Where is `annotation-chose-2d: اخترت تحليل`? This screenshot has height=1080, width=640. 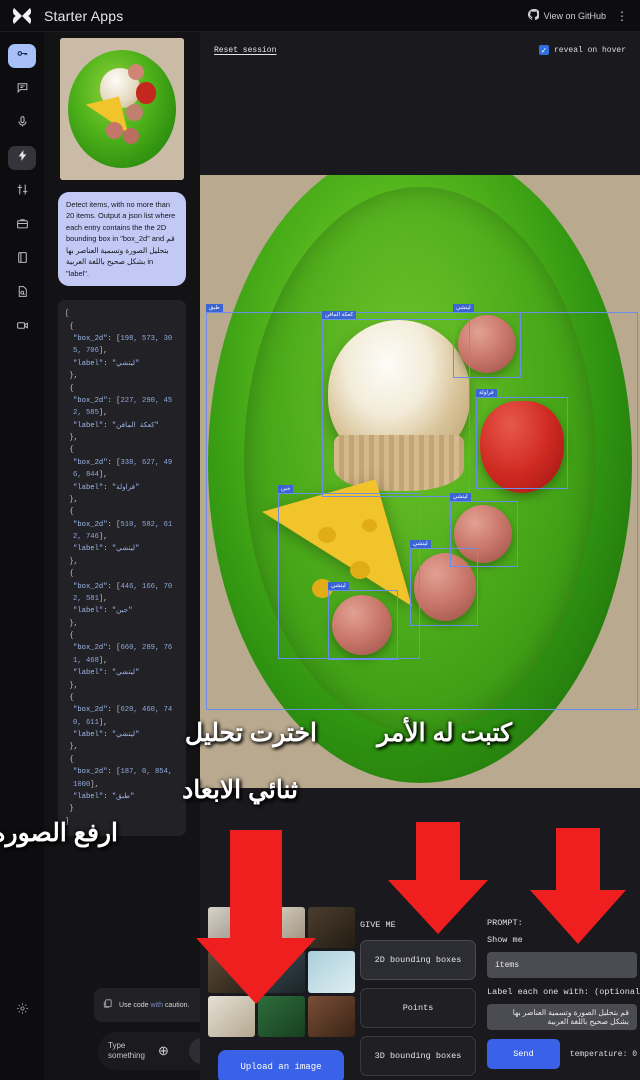 annotation-chose-2d: اخترت تحليل is located at coordinates (250, 733).